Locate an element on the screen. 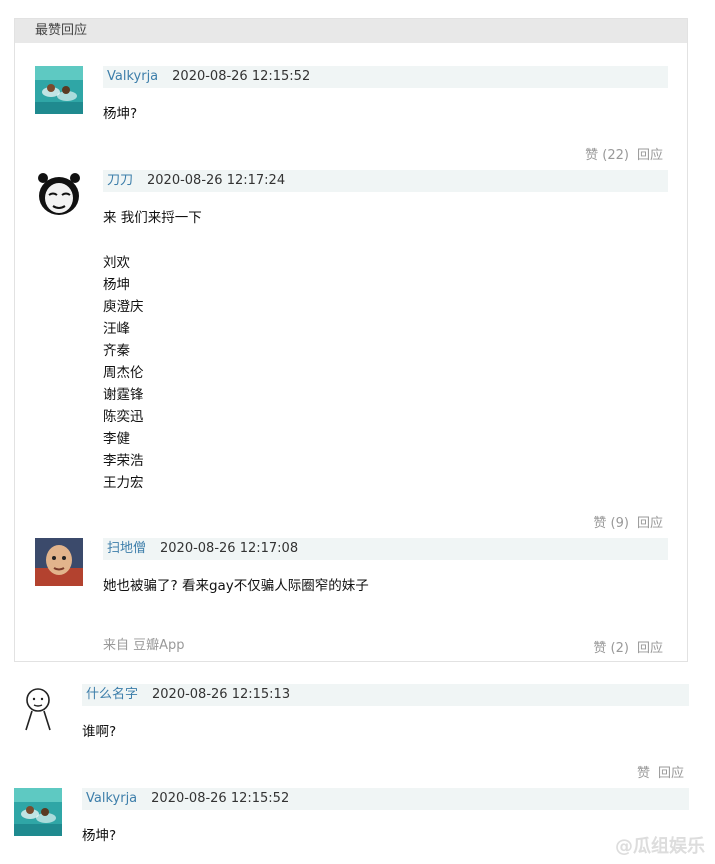 This screenshot has height=864, width=715. name-list: 刘欢 杨坤 庾澄庆 汪峰 齐秦 周杰伦 谢霆锋 陈奕迅 李健 李荣浩 王力宏 is located at coordinates (123, 373).